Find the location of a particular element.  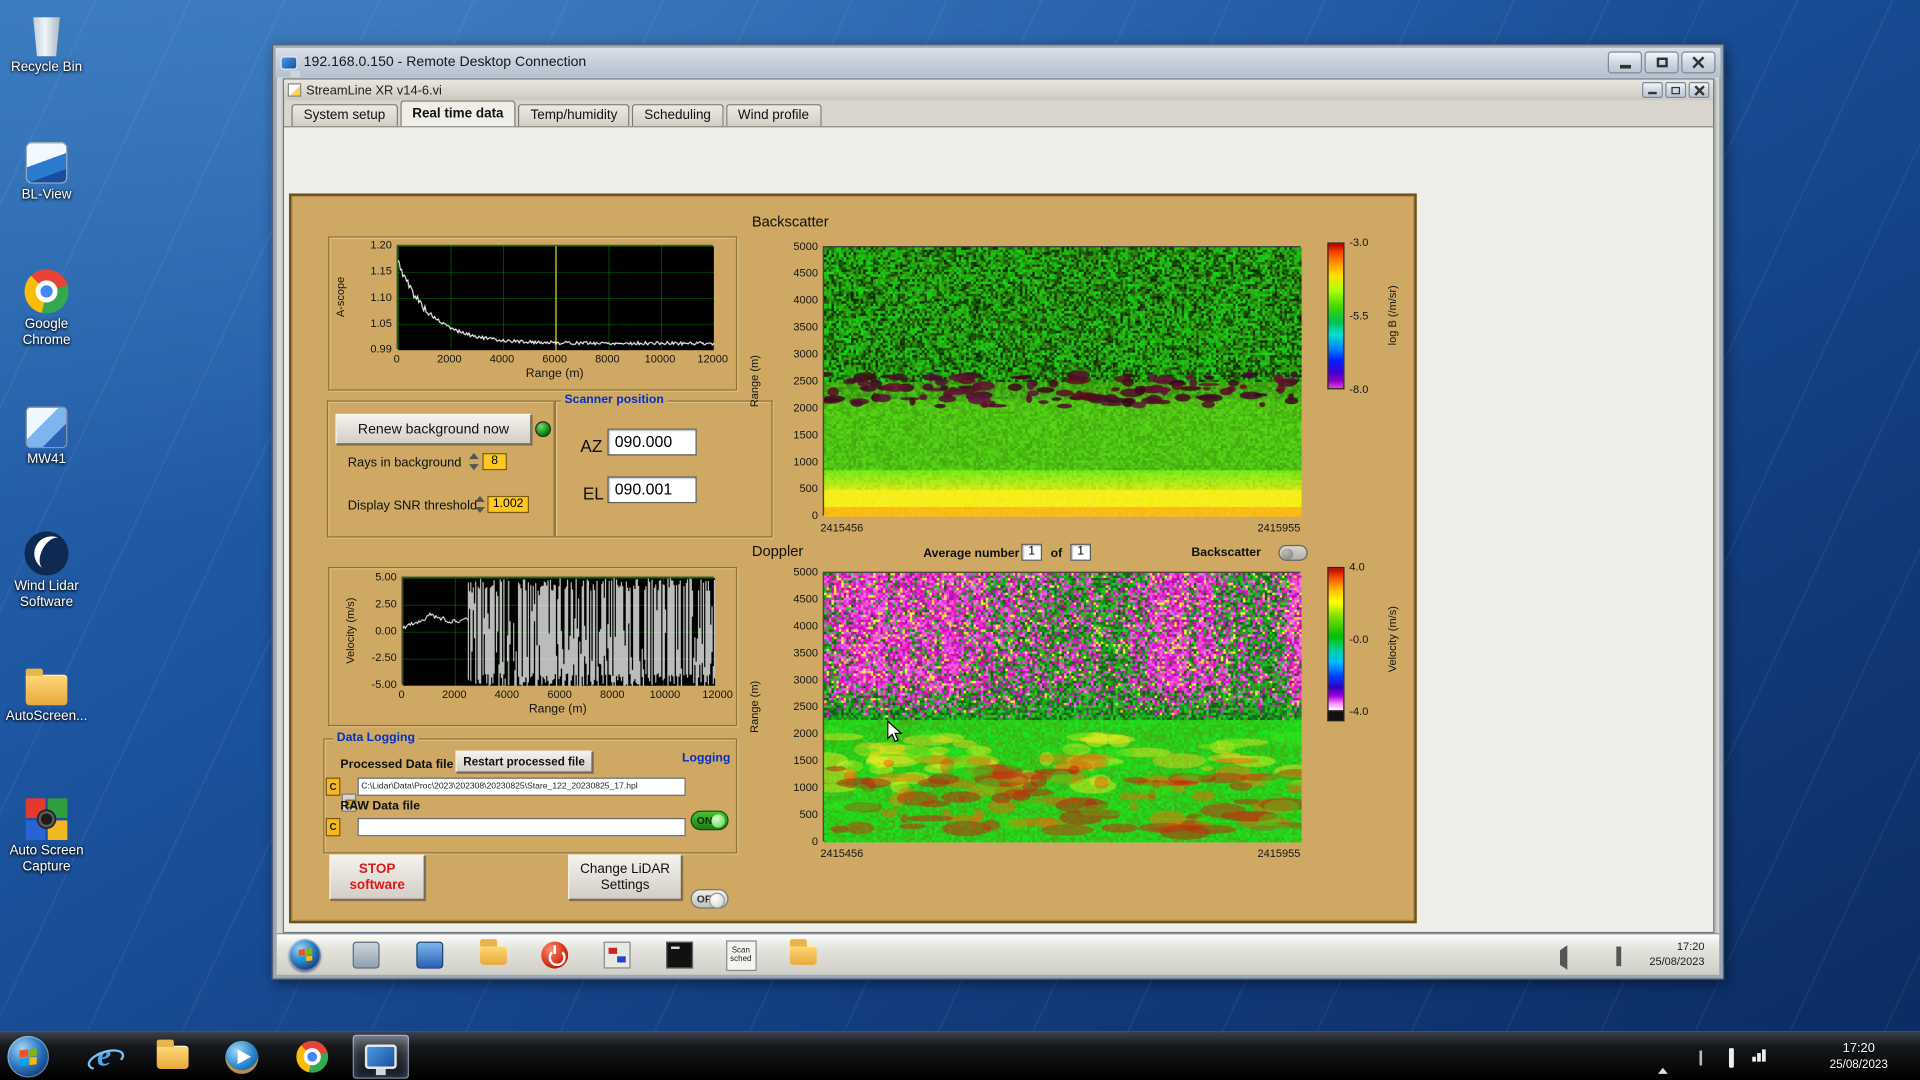

desktop-icon-recycle-bin: Recycle Bin is located at coordinates (46, 40).